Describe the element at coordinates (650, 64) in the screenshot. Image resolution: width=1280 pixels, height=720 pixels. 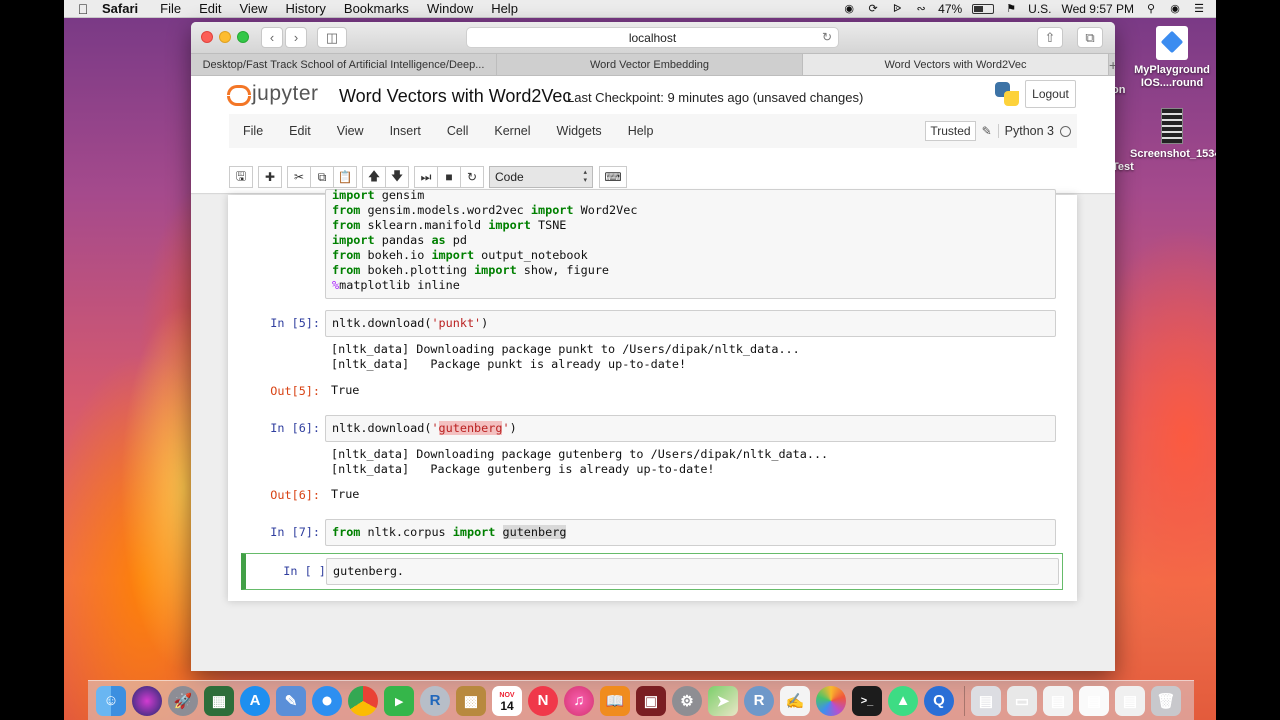
I see `tab-word-vector-embedding: Word Vector Embedding` at that location.